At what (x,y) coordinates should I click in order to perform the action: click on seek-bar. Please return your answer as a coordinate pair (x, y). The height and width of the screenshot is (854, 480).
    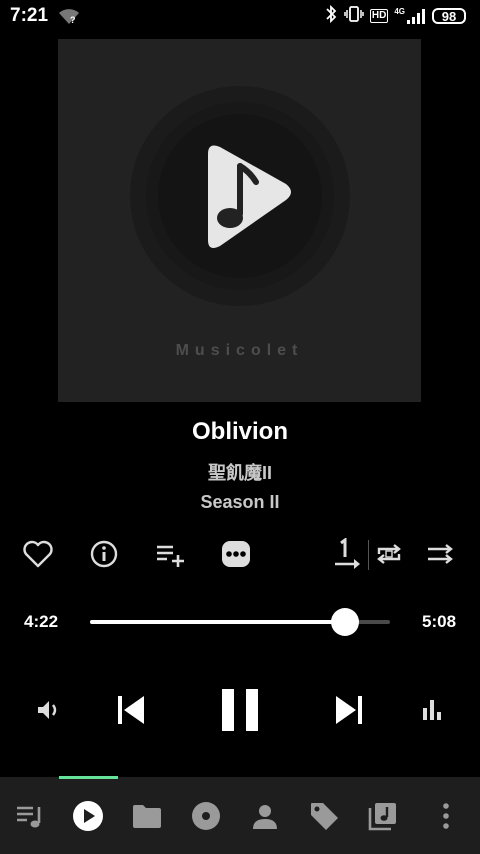
    Looking at the image, I should click on (240, 622).